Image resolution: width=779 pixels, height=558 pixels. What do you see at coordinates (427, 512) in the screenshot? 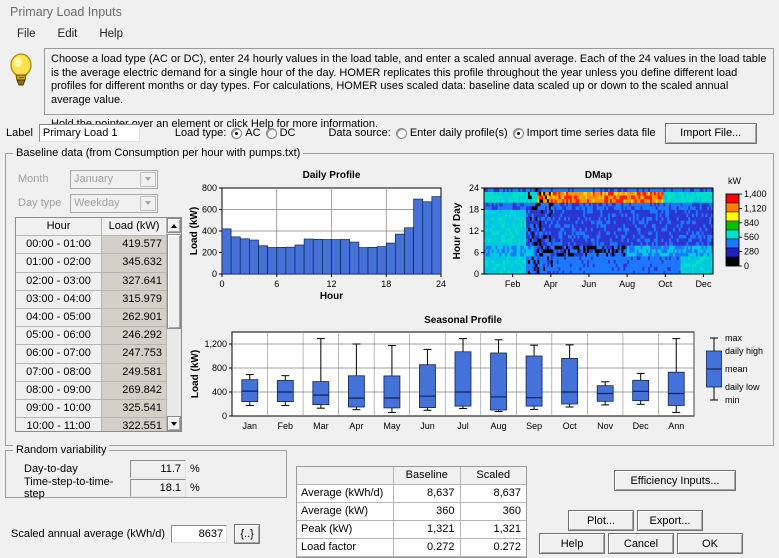
I see `cell-baseline: 360` at bounding box center [427, 512].